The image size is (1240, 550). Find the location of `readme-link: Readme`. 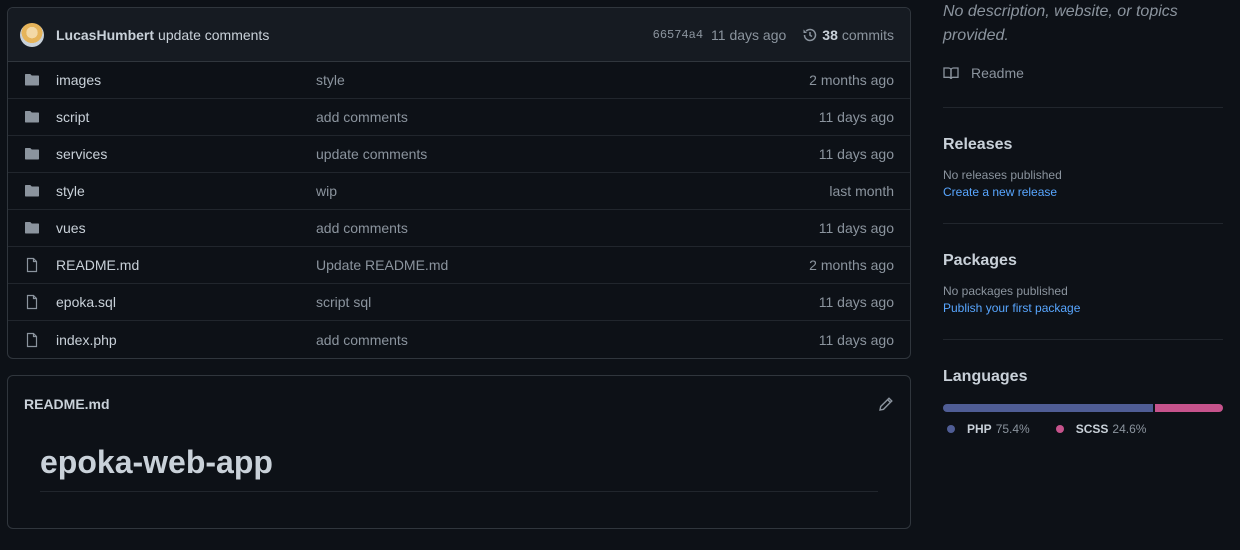

readme-link: Readme is located at coordinates (1083, 73).